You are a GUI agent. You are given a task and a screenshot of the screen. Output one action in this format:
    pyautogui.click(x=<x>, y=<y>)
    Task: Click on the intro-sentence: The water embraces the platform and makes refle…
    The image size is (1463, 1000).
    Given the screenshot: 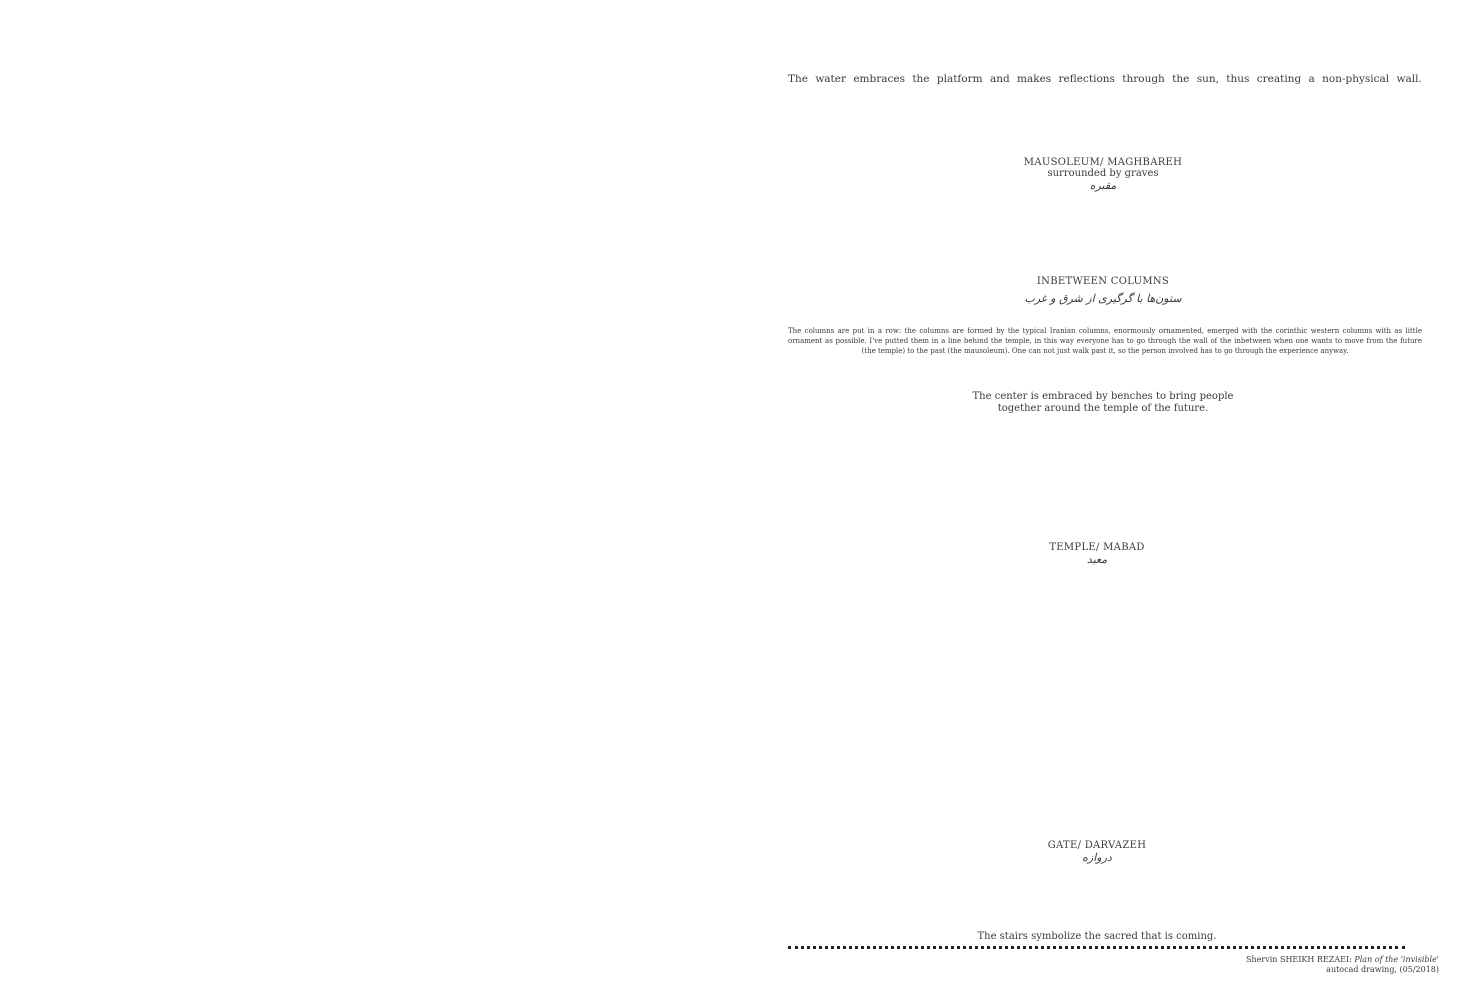 What is the action you would take?
    pyautogui.click(x=1105, y=79)
    